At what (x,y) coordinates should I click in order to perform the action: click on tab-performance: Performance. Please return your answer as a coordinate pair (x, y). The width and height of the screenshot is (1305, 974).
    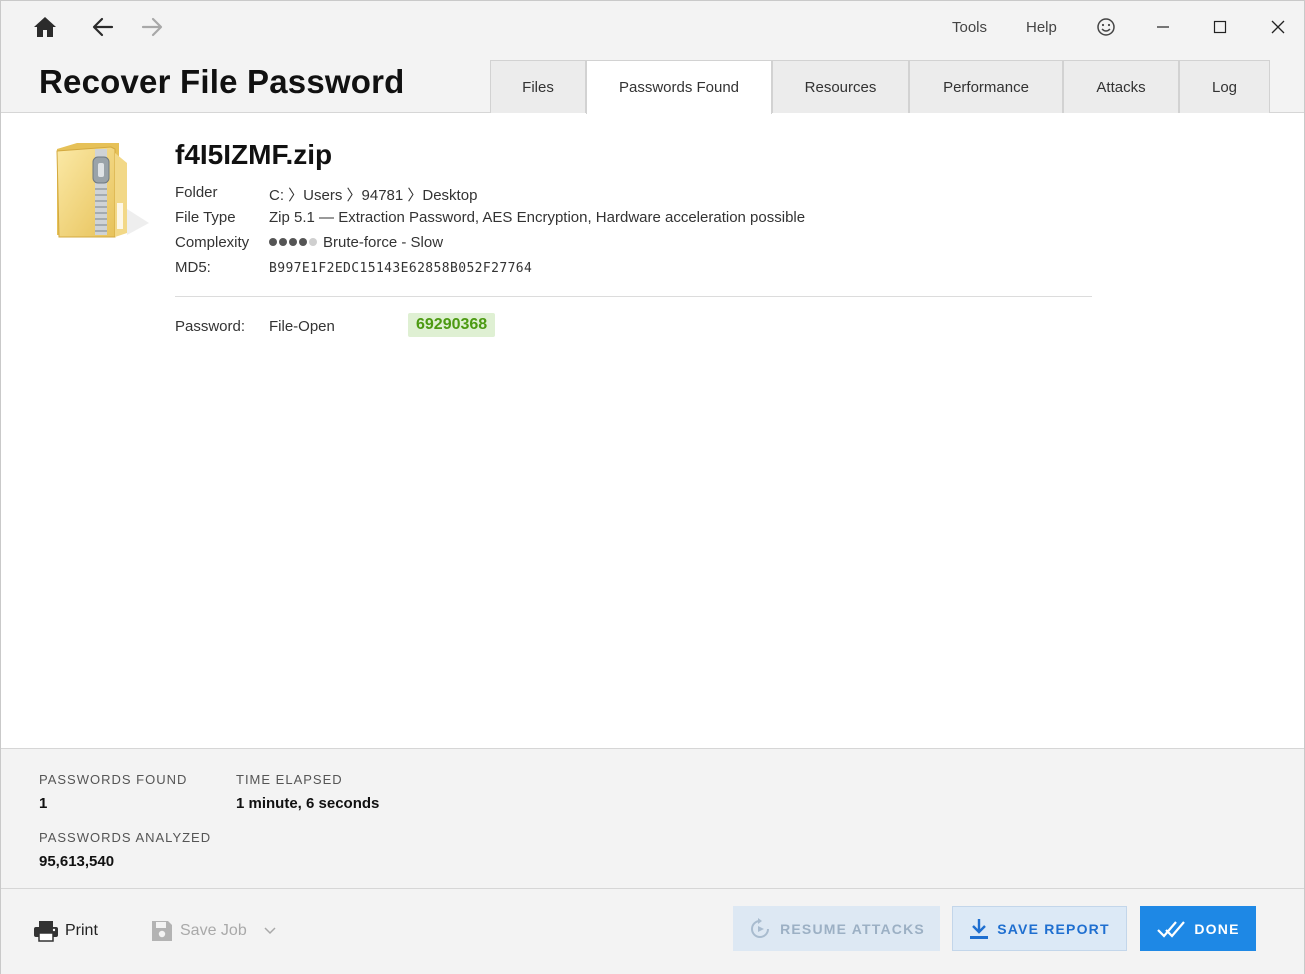
    Looking at the image, I should click on (986, 86).